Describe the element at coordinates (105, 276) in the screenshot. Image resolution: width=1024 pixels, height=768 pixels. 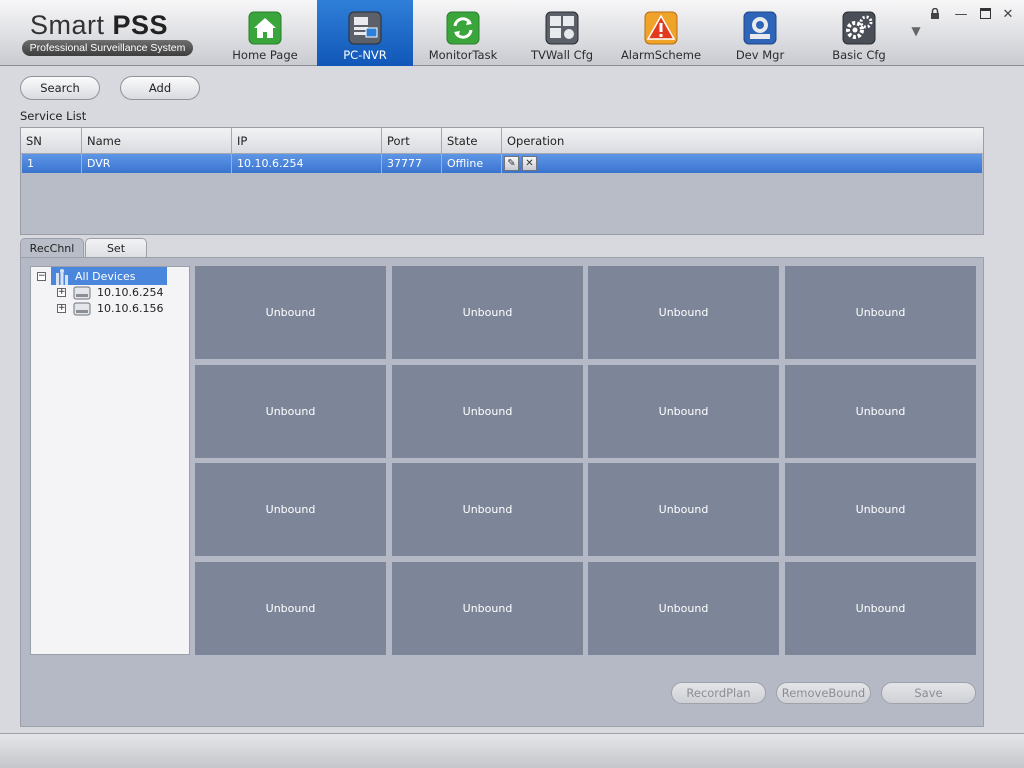
I see `tree-label-all-devices: All Devices` at that location.